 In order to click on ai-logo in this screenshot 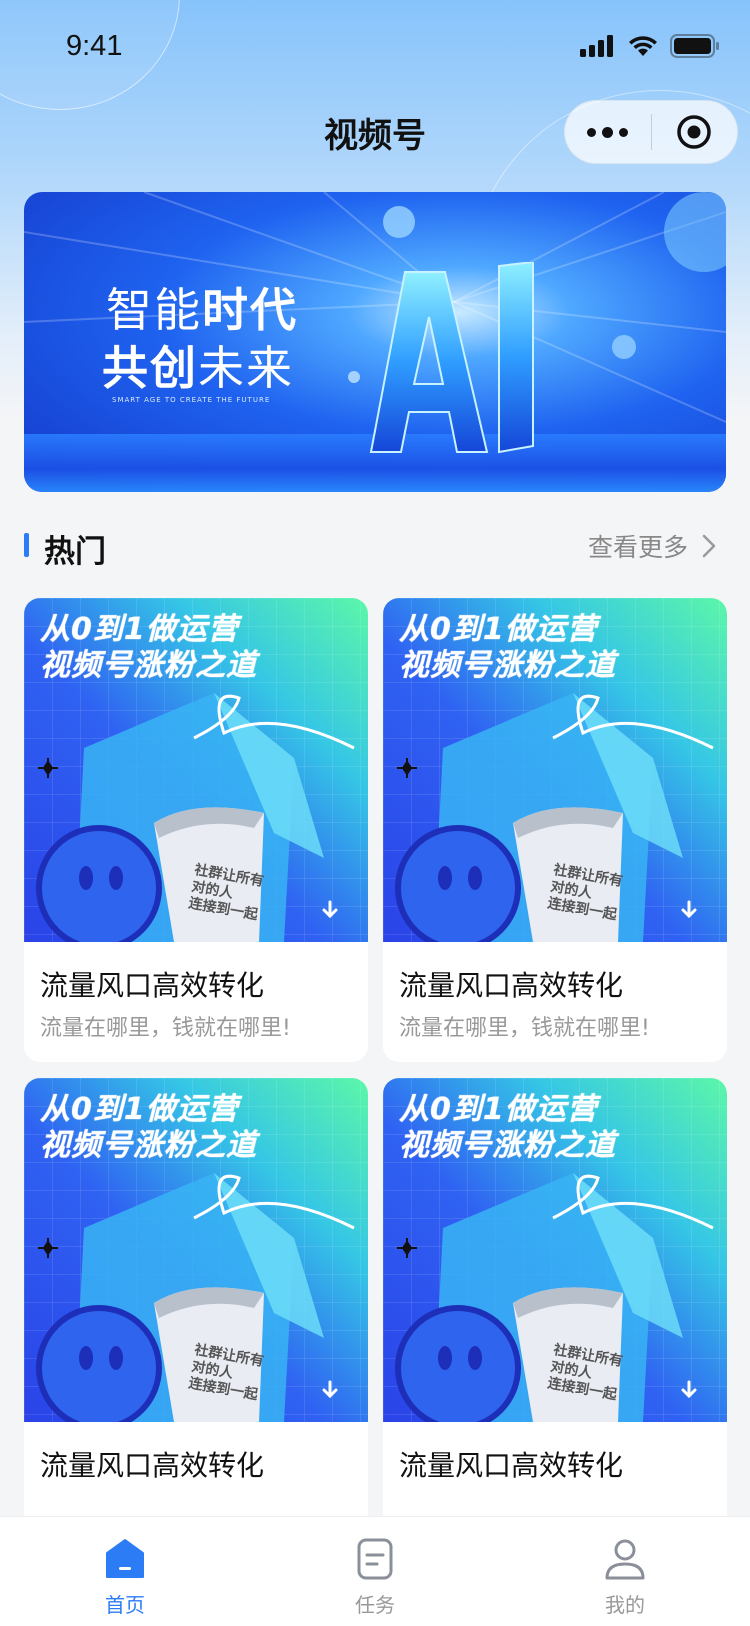, I will do `click(451, 358)`.